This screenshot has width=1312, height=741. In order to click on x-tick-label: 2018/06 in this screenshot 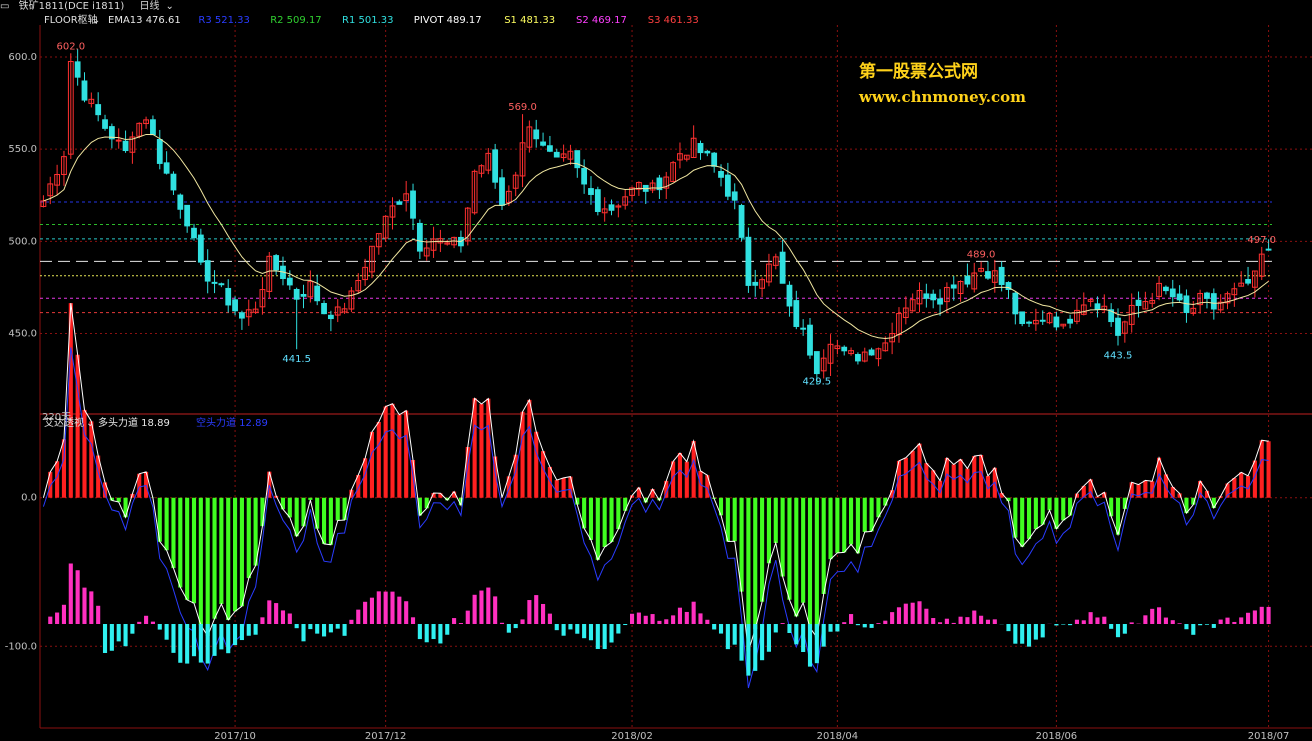, I will do `click(1057, 736)`.